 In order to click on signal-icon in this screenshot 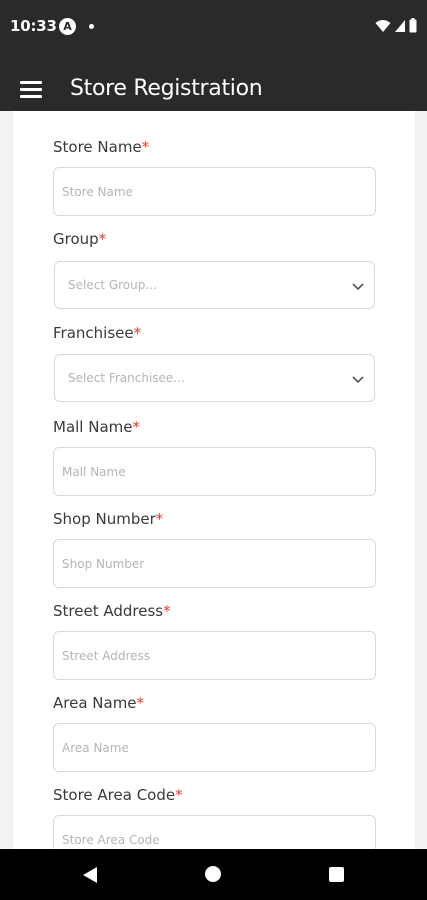, I will do `click(400, 25)`.